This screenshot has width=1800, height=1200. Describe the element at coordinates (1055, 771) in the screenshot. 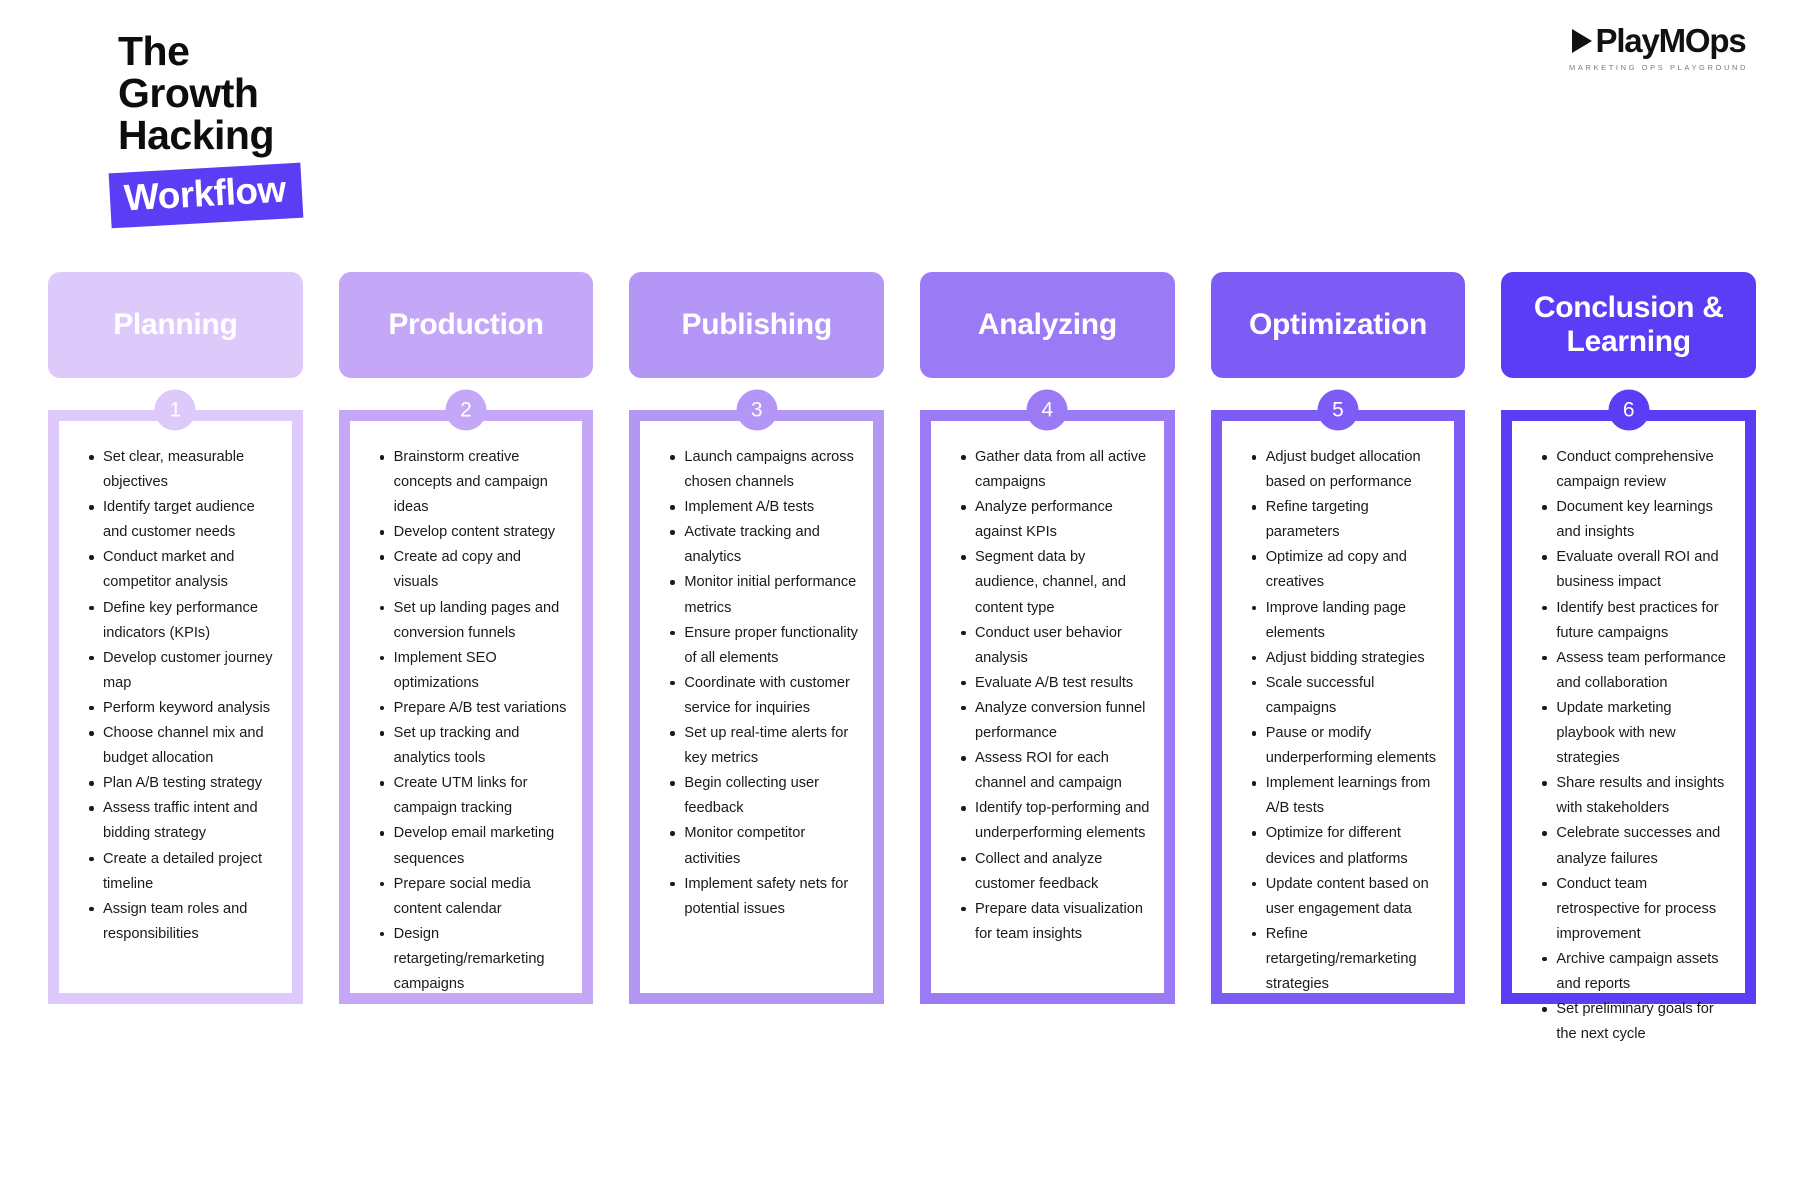

I see `list-item: Assess ROI for each channel and campaign` at that location.